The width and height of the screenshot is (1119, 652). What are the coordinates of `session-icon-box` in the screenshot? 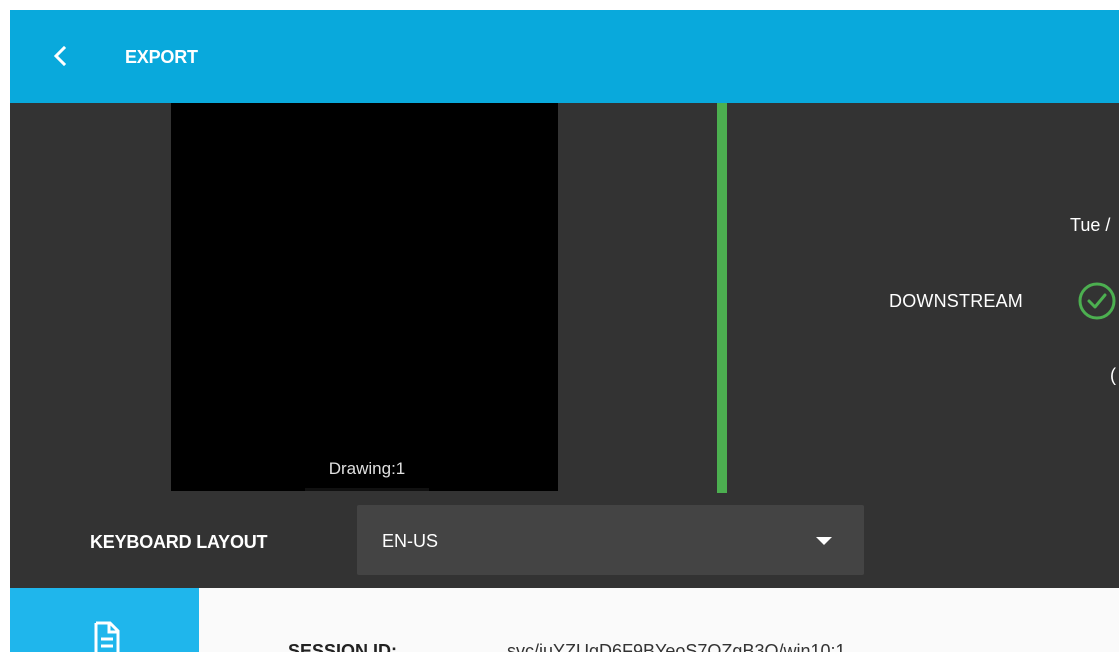 It's located at (104, 620).